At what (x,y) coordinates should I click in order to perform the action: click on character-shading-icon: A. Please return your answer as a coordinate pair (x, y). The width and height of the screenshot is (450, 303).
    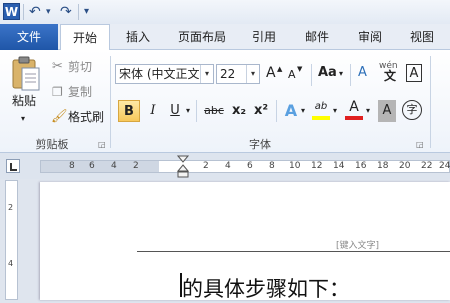
    Looking at the image, I should click on (387, 111).